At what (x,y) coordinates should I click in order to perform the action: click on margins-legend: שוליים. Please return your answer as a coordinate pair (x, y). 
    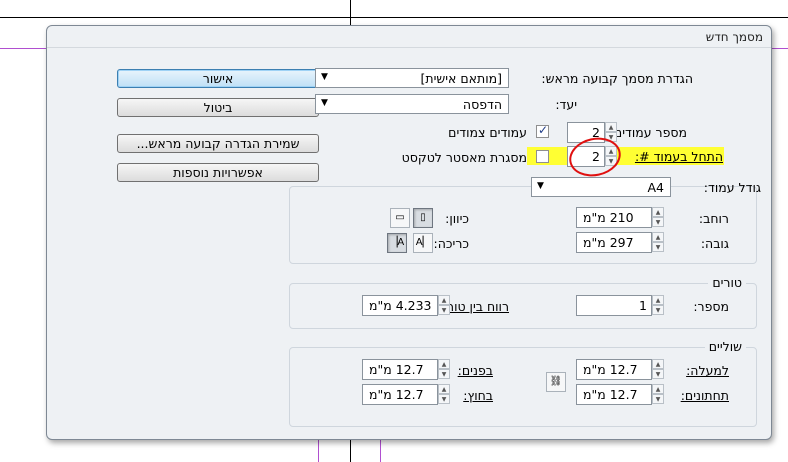
    Looking at the image, I should click on (725, 346).